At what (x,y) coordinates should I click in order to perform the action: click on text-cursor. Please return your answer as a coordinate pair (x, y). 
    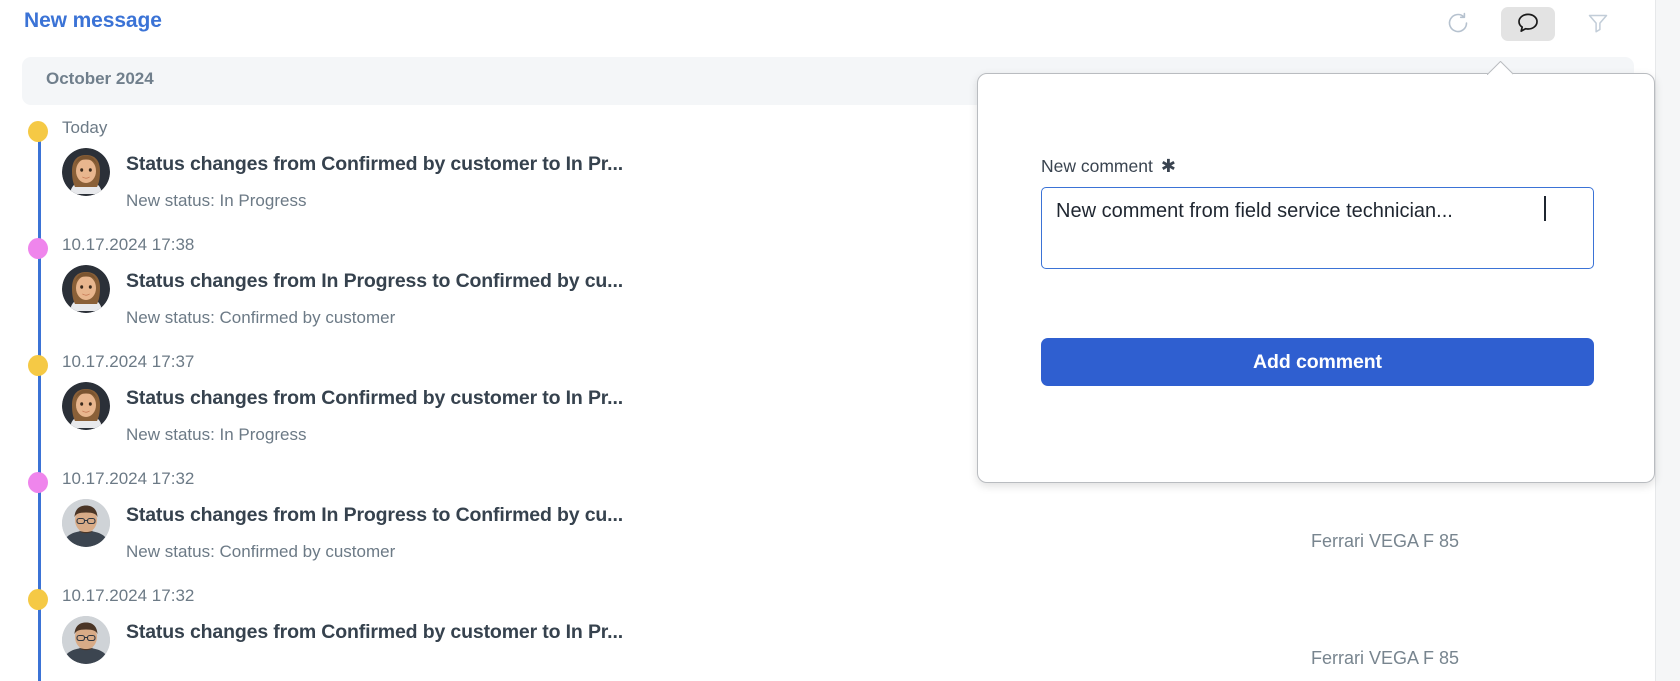
    Looking at the image, I should click on (1545, 208).